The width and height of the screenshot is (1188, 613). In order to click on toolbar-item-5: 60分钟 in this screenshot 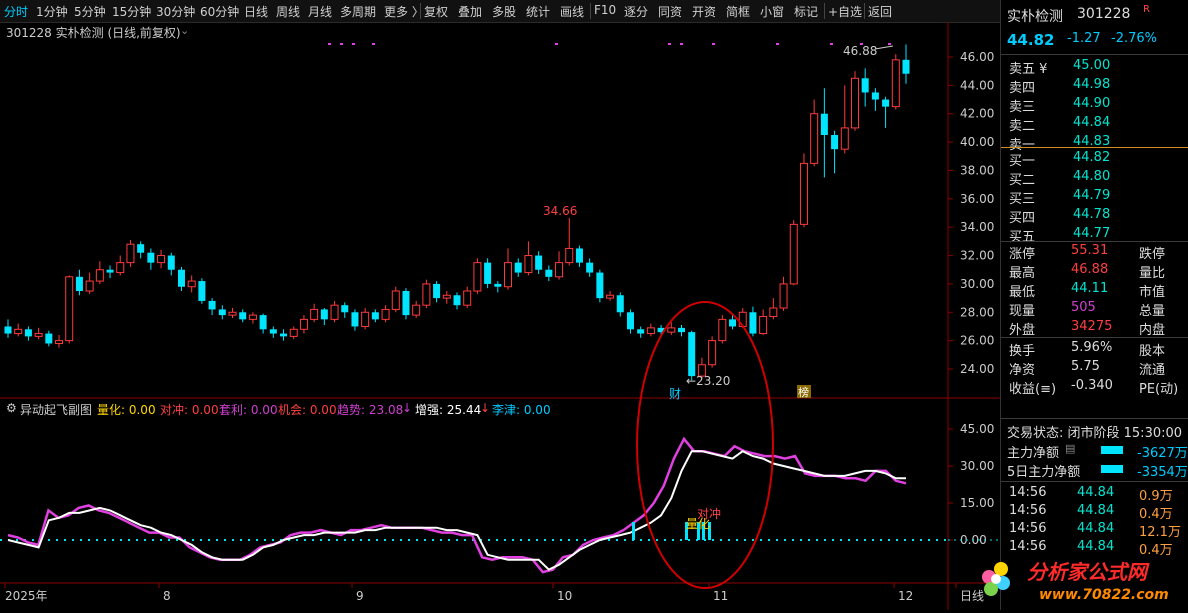, I will do `click(219, 11)`.